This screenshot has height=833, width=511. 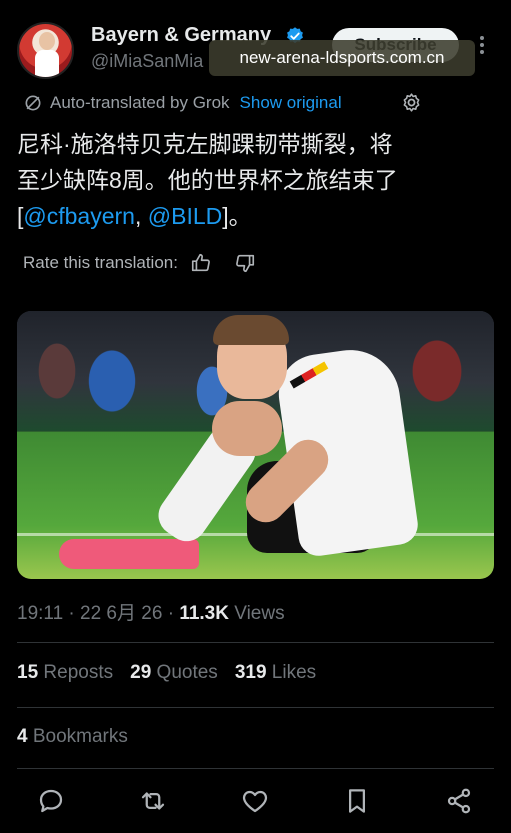 What do you see at coordinates (256, 216) in the screenshot?
I see `tweet-text-line-3: [@cfbayern, @BILD]。` at bounding box center [256, 216].